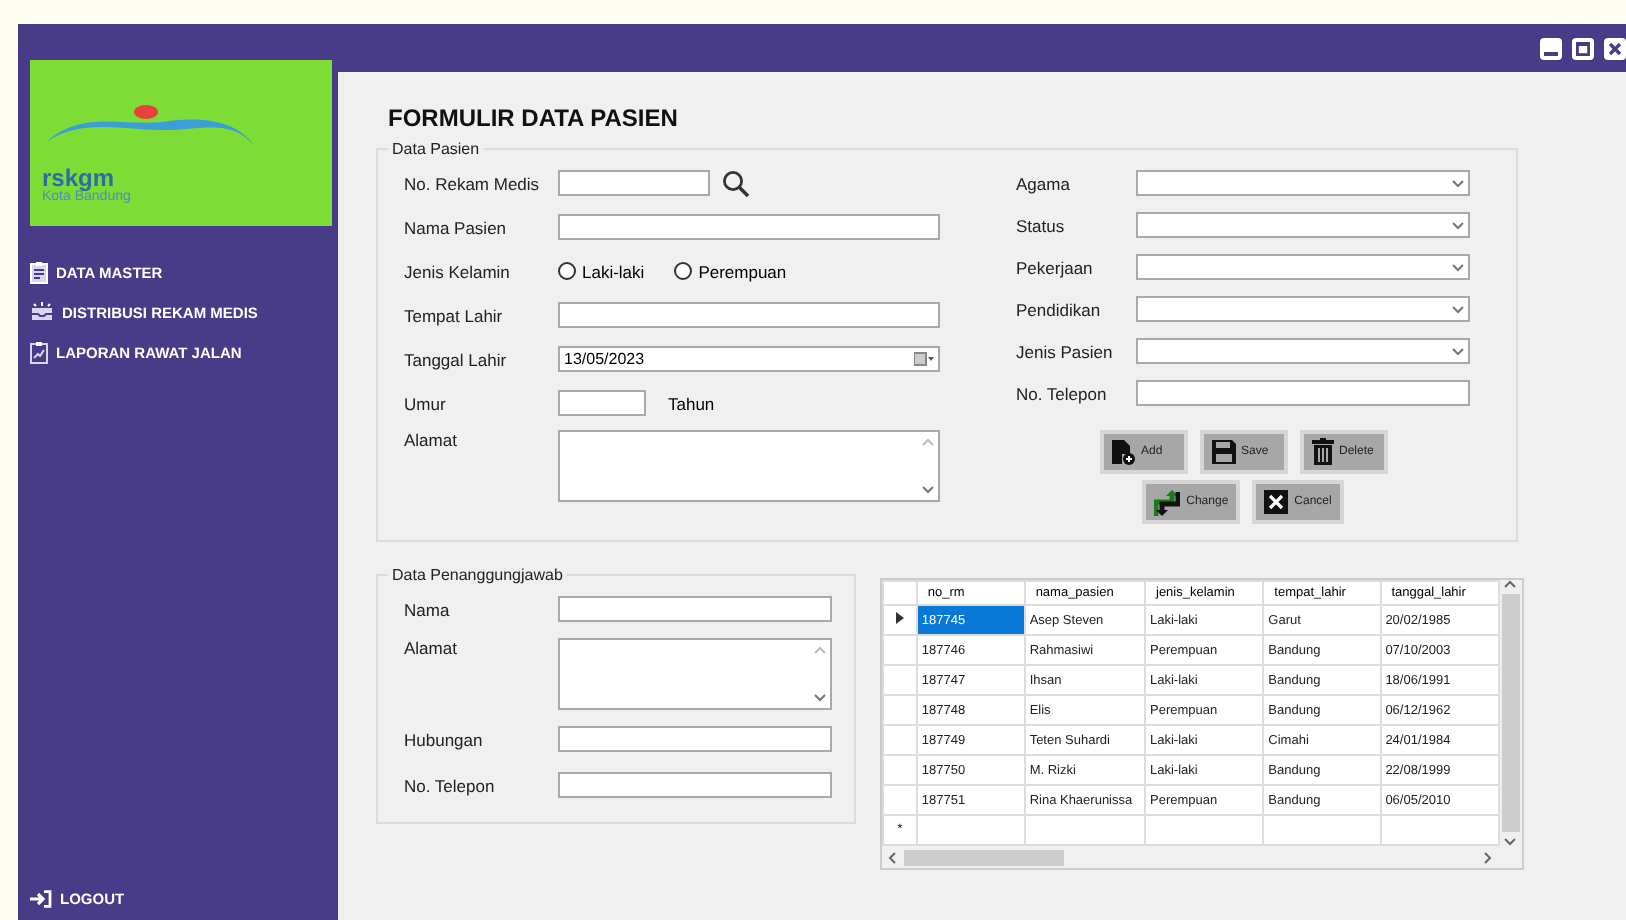 The height and width of the screenshot is (920, 1626). Describe the element at coordinates (730, 271) in the screenshot. I see `radio-option: Perempuan` at that location.